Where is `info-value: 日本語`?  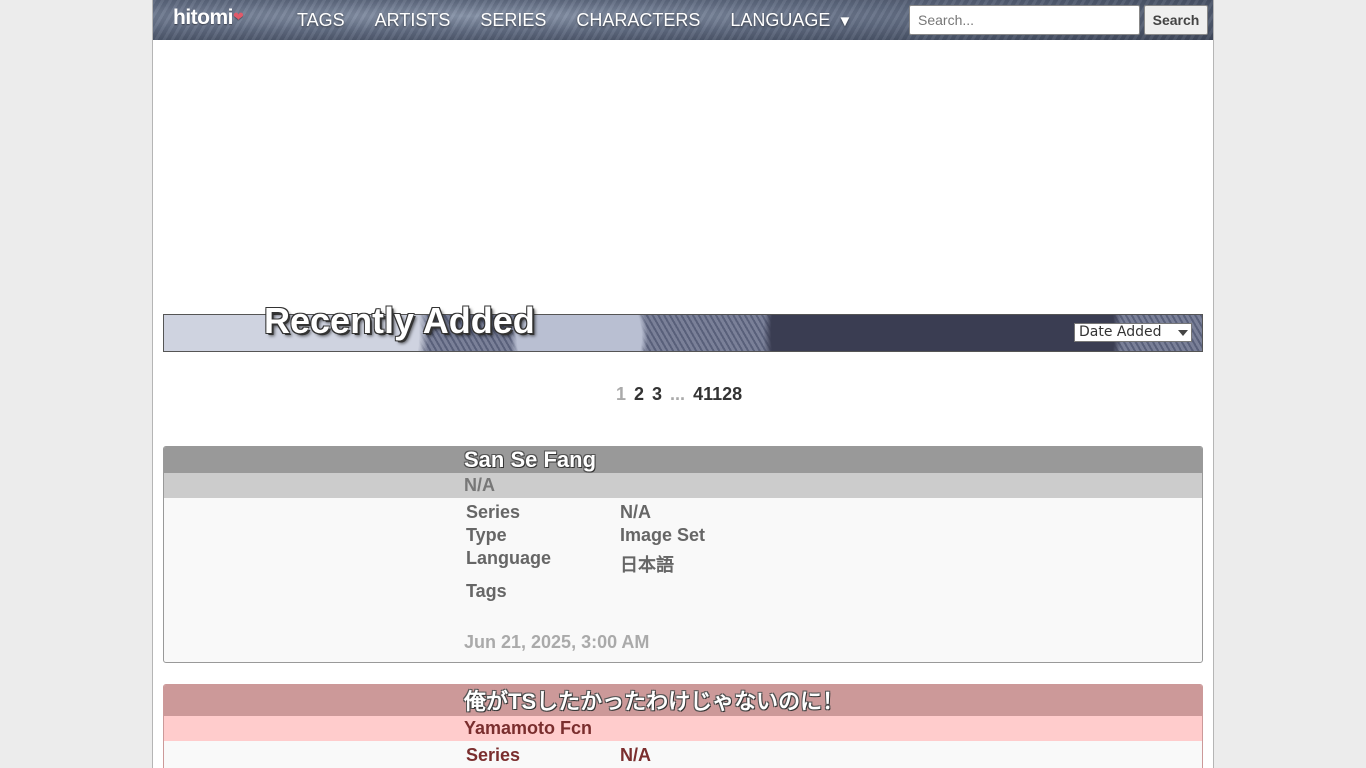 info-value: 日本語 is located at coordinates (662, 562).